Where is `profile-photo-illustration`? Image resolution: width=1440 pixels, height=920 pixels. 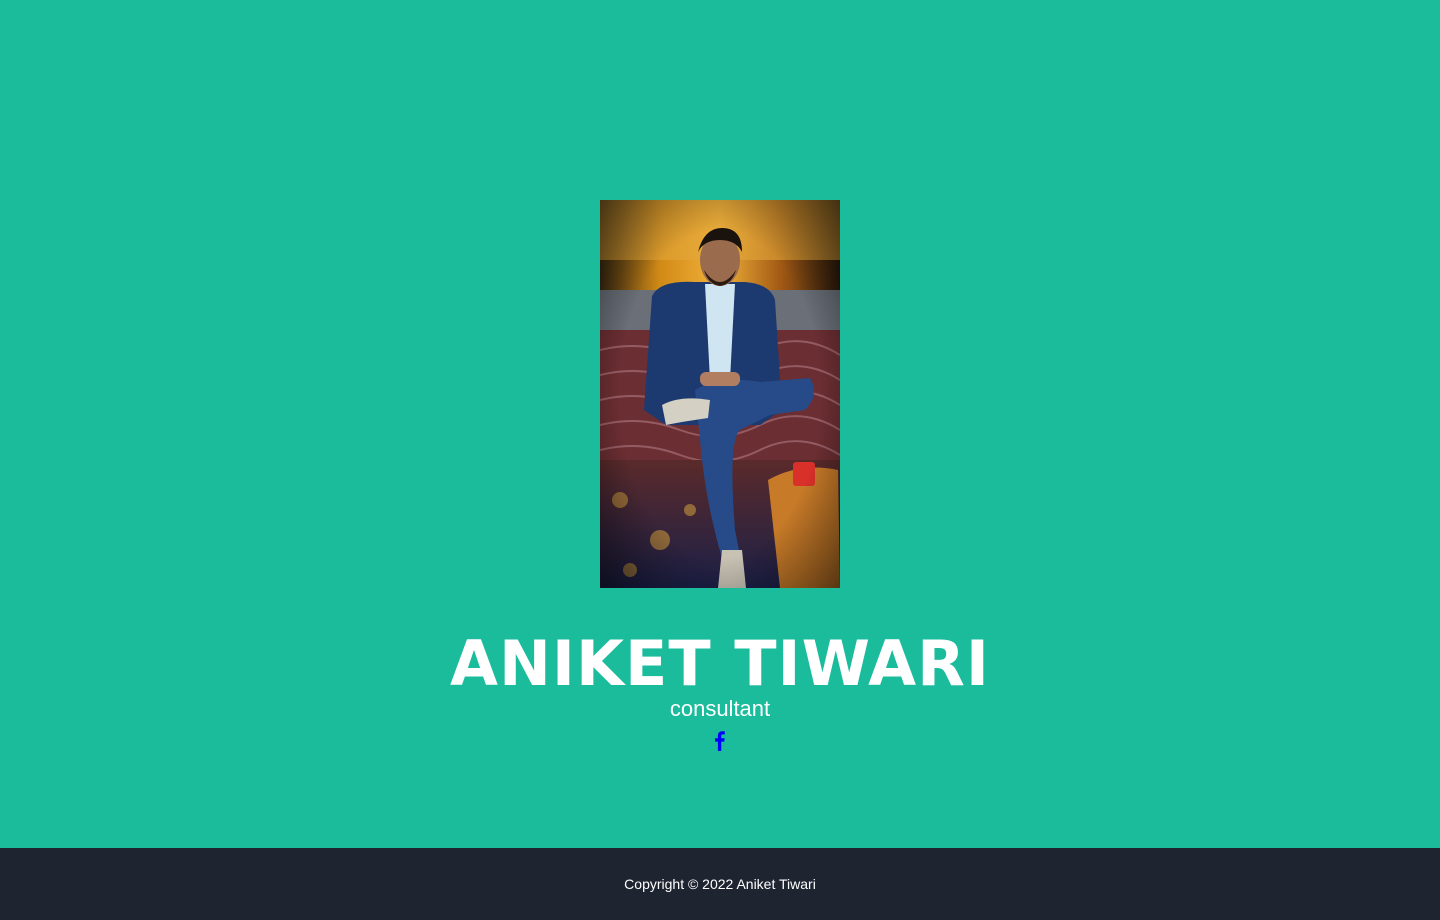 profile-photo-illustration is located at coordinates (720, 394).